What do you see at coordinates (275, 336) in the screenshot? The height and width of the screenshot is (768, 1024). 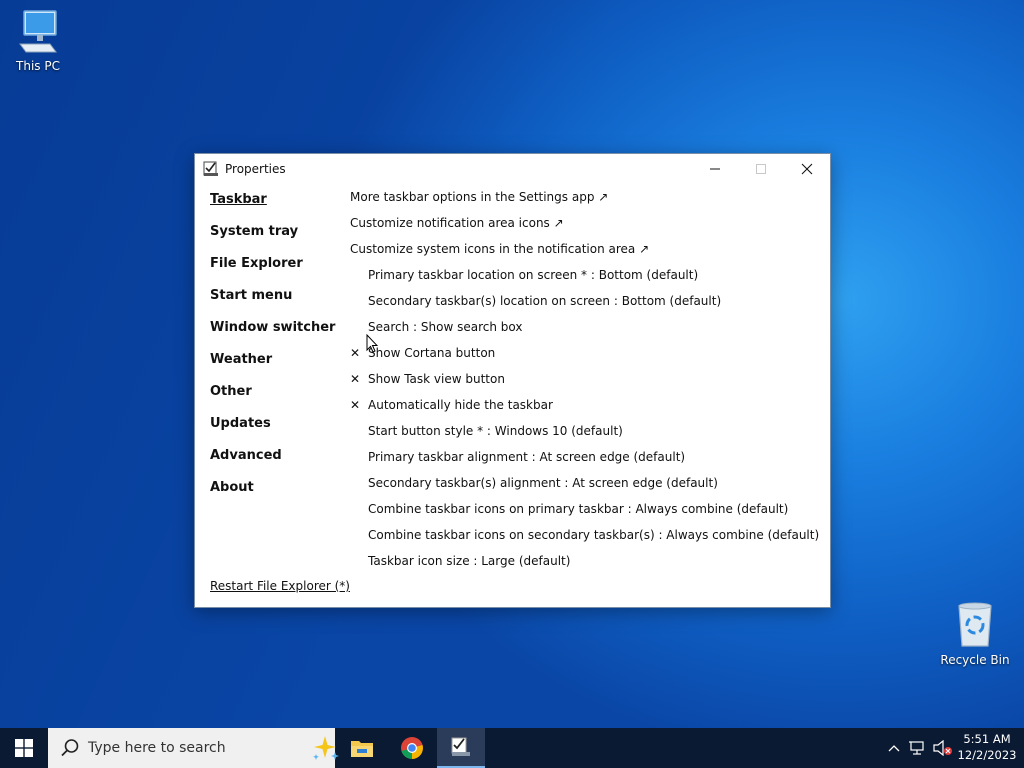 I see `nav-item-window-switcher: Window switcher` at bounding box center [275, 336].